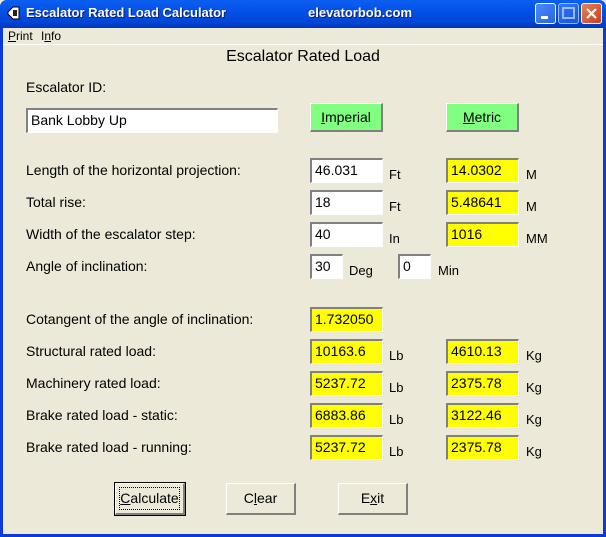 The height and width of the screenshot is (537, 606). I want to click on brake-running-lb-output: 5237.72, so click(346, 447).